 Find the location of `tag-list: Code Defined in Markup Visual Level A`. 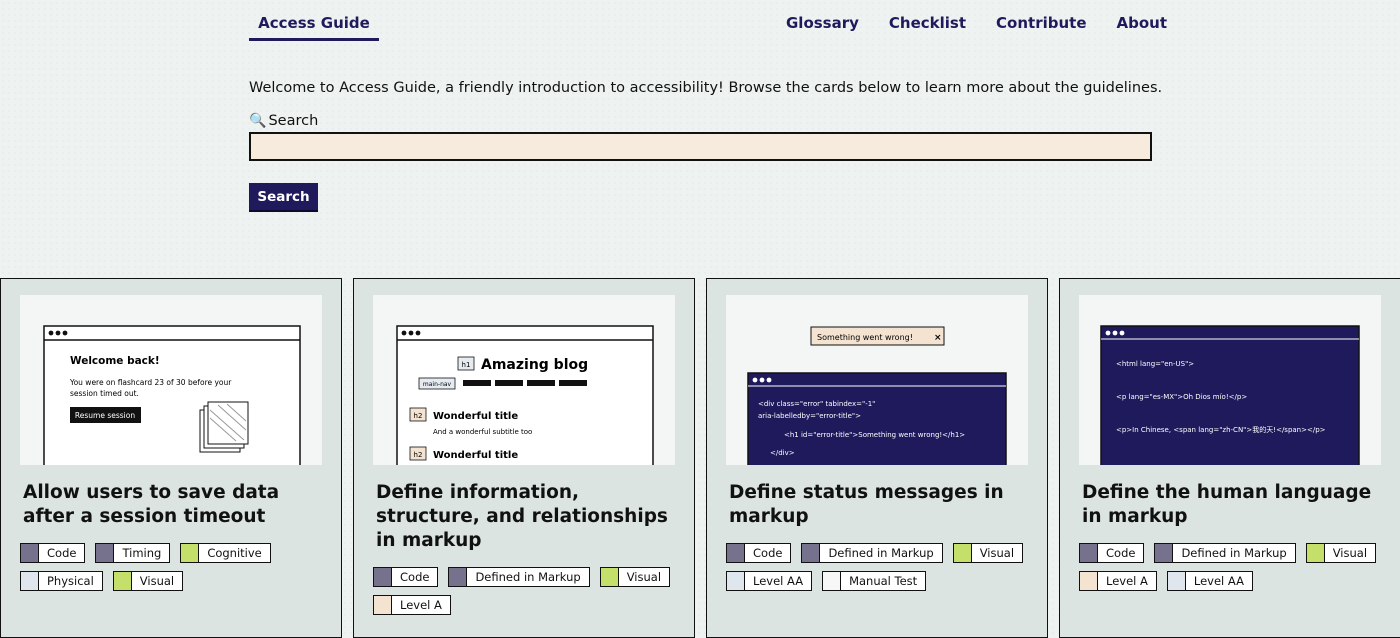

tag-list: Code Defined in Markup Visual Level A is located at coordinates (533, 595).